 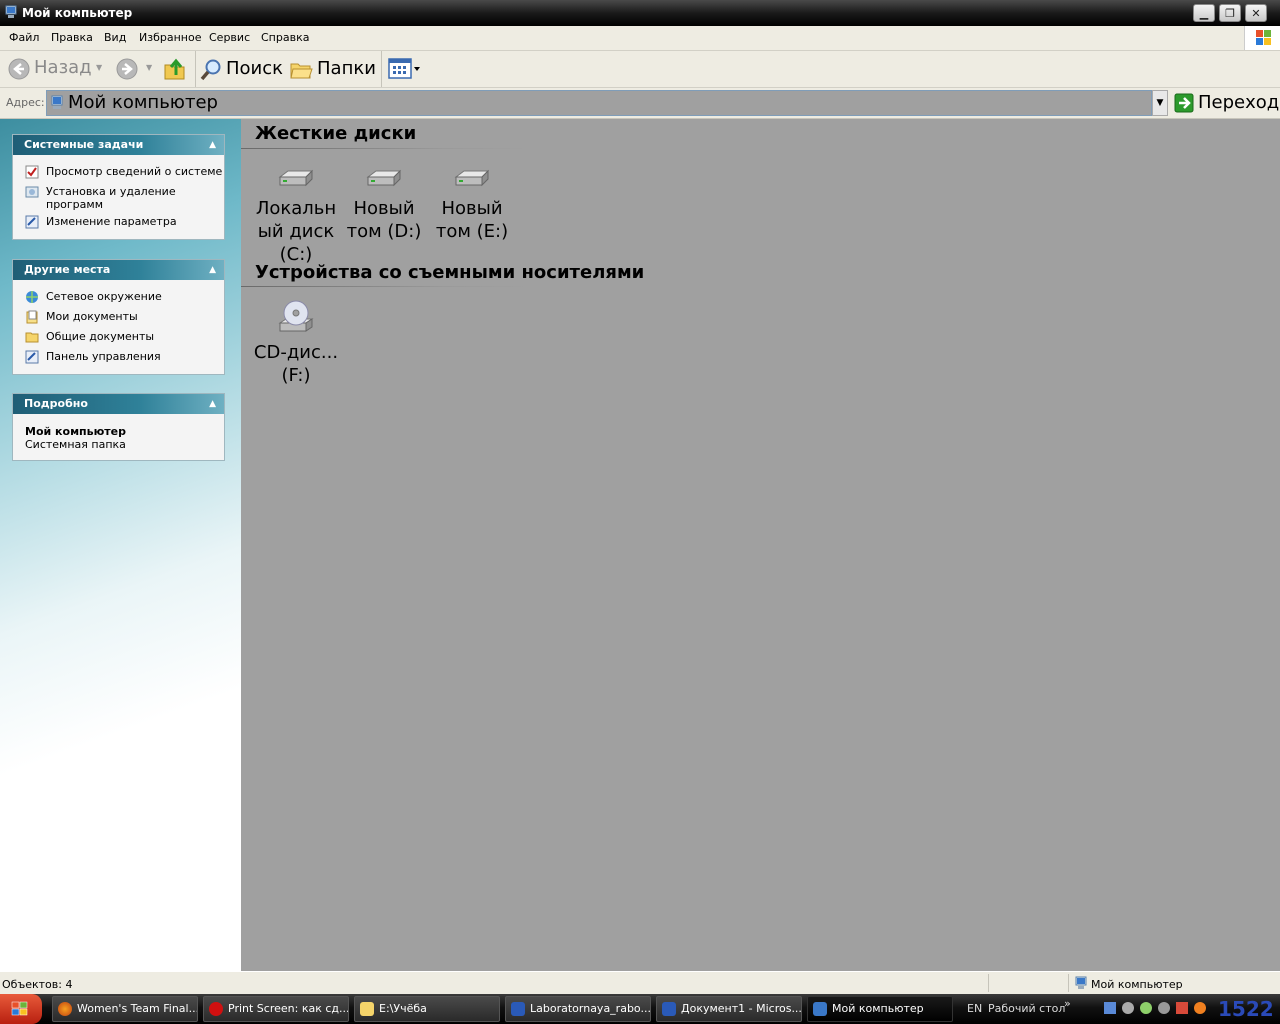 What do you see at coordinates (76, 431) in the screenshot?
I see `details-name: Мой компьютер` at bounding box center [76, 431].